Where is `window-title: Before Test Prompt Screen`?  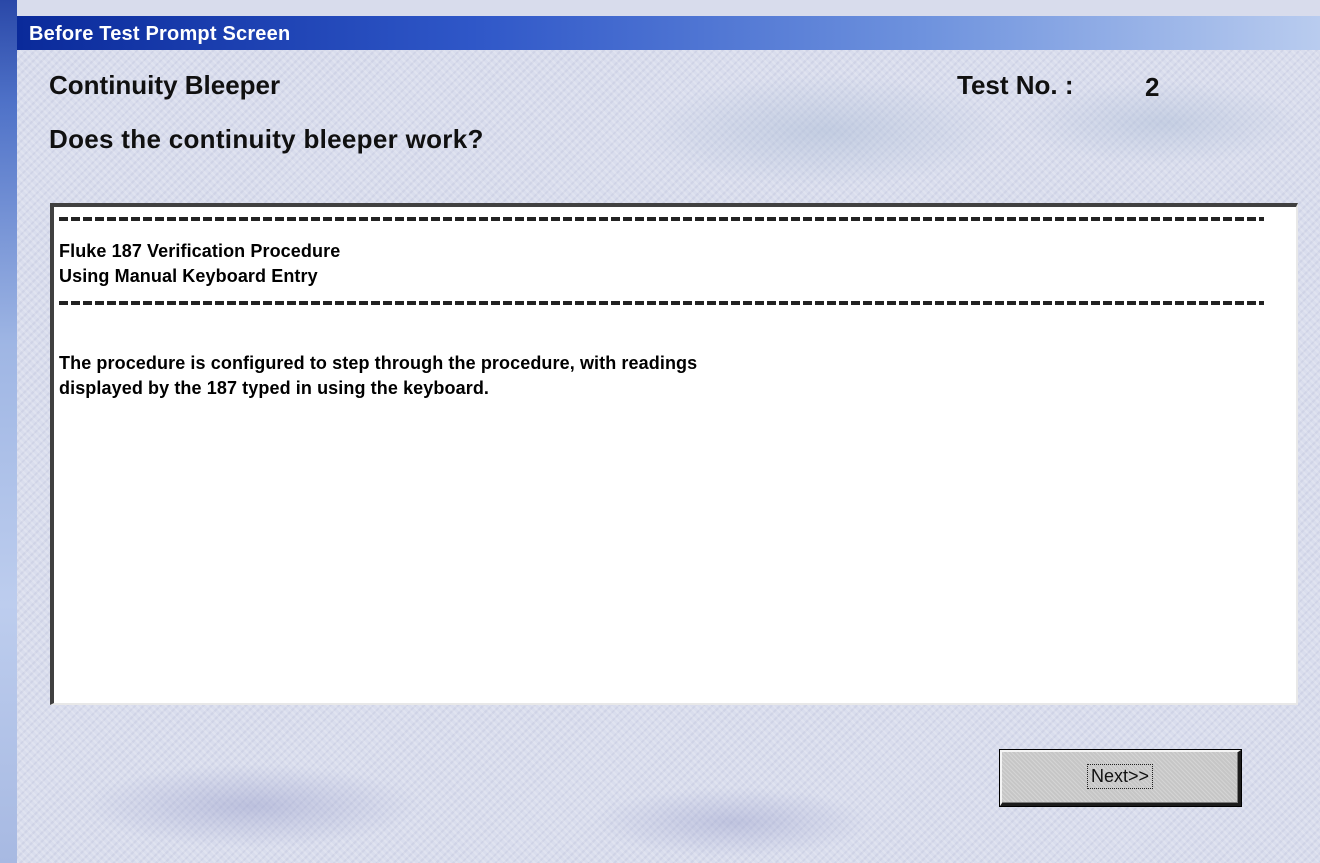 window-title: Before Test Prompt Screen is located at coordinates (160, 34).